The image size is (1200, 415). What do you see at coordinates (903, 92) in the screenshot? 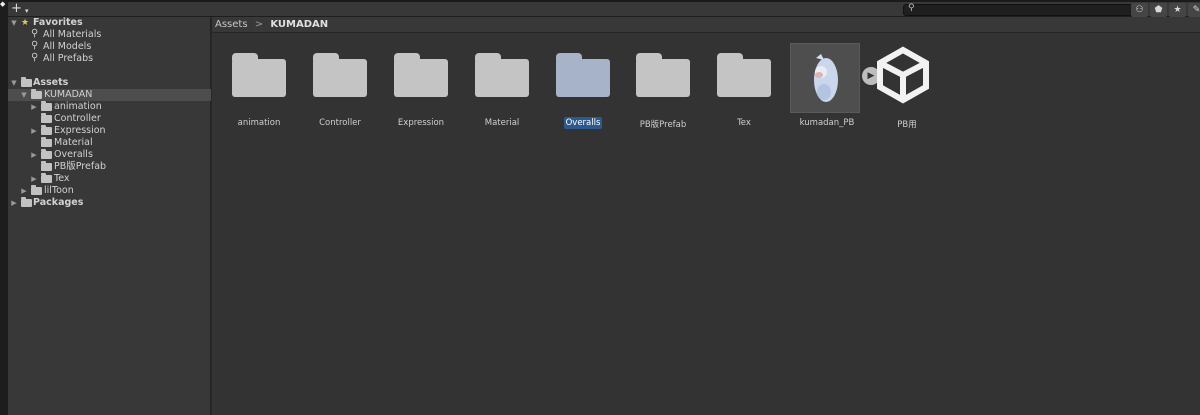
I see `asset-scene-pb: PB用` at bounding box center [903, 92].